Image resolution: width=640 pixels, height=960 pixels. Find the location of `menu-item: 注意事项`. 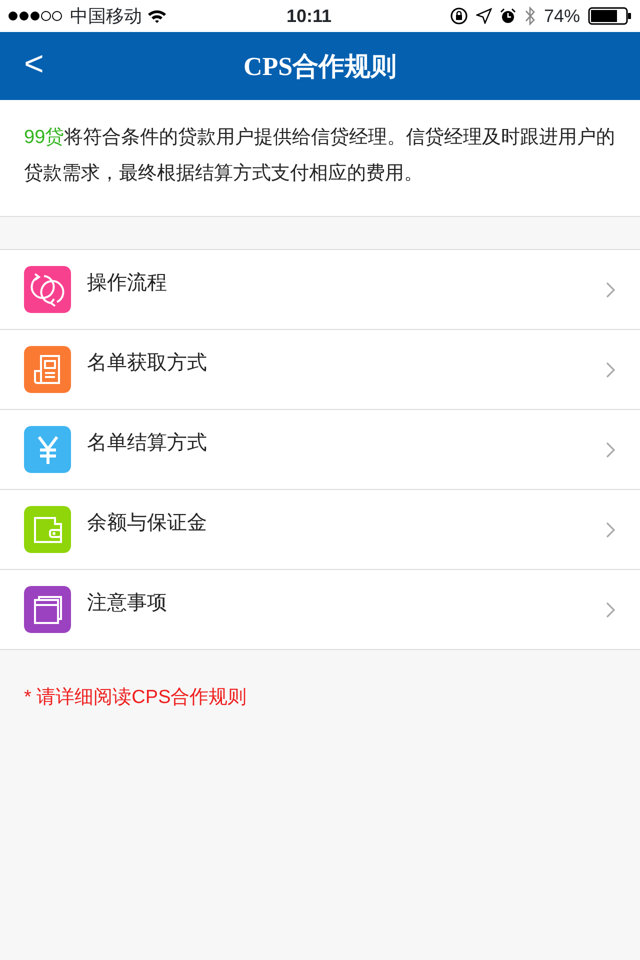

menu-item: 注意事项 is located at coordinates (320, 610).